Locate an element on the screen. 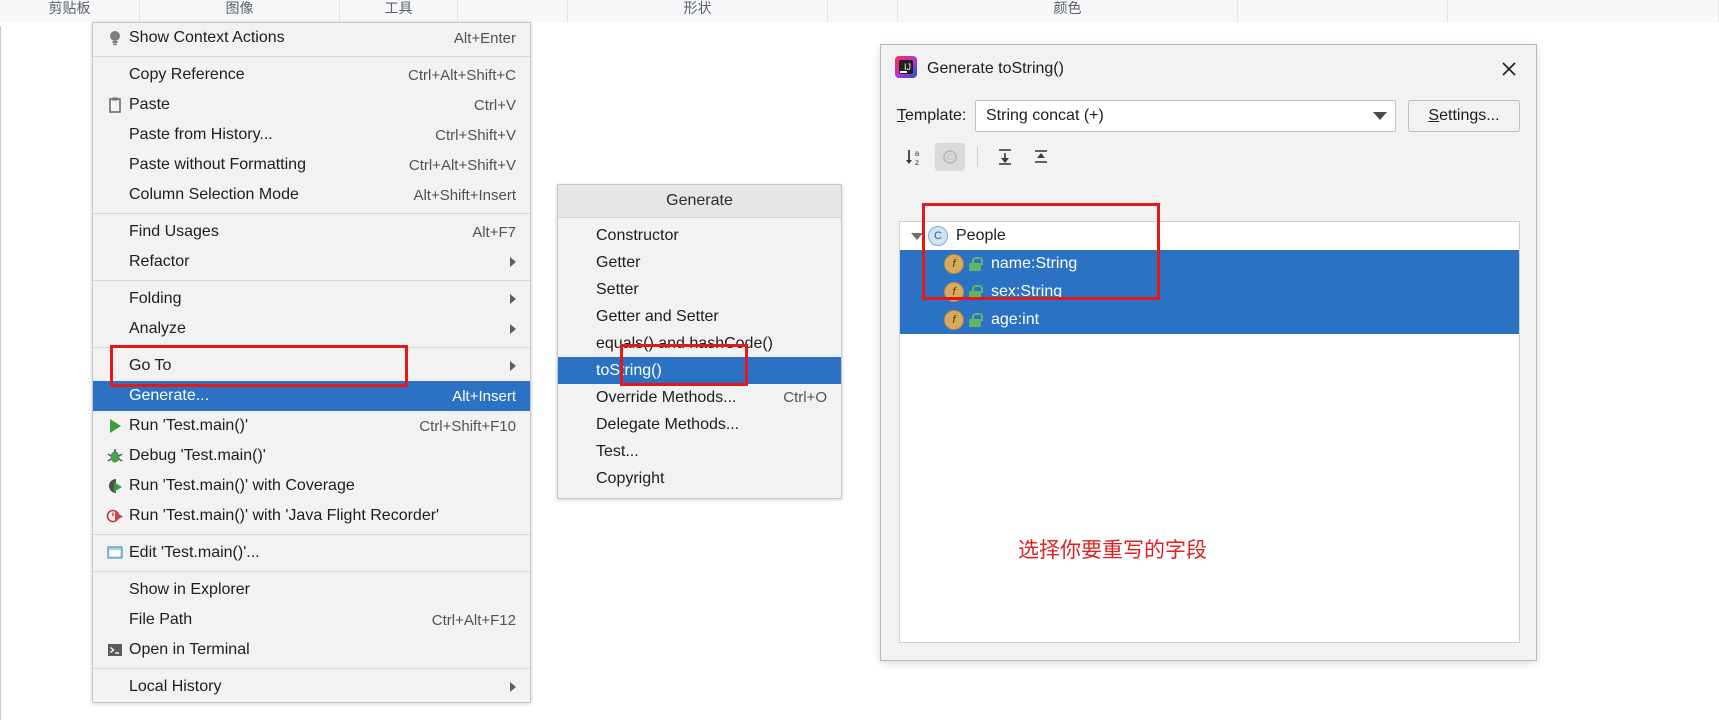  tree-field-label: age:int is located at coordinates (1015, 319).